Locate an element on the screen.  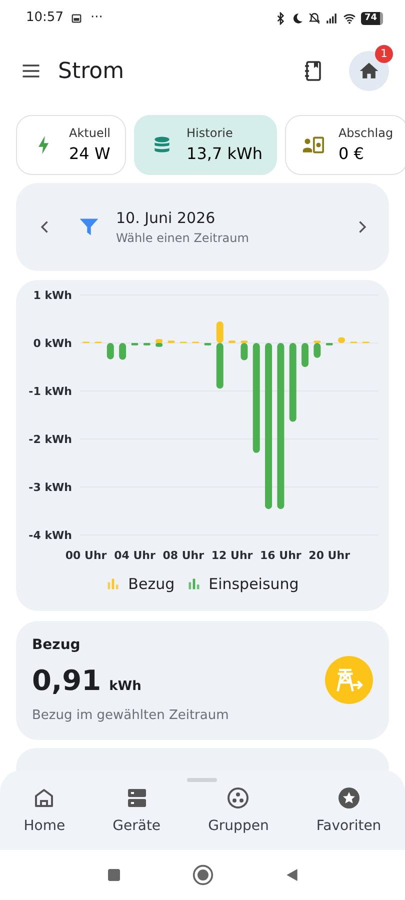
battery-indicator: 74 is located at coordinates (372, 18).